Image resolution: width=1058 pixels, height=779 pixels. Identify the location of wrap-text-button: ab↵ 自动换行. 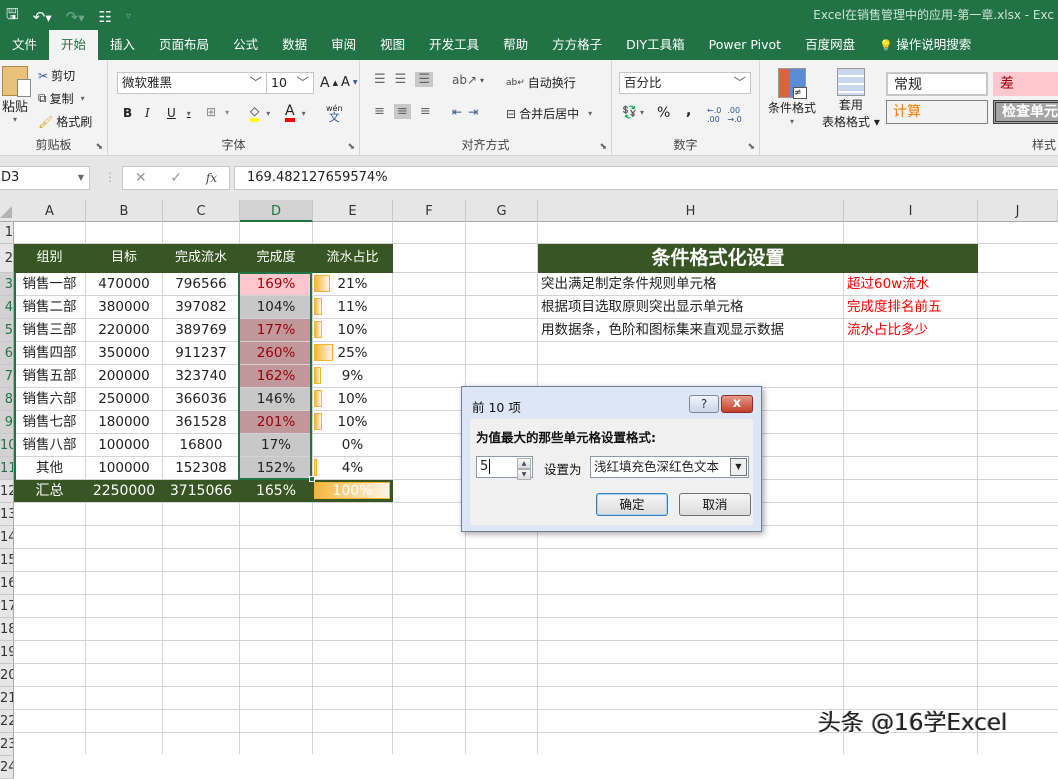
(541, 82).